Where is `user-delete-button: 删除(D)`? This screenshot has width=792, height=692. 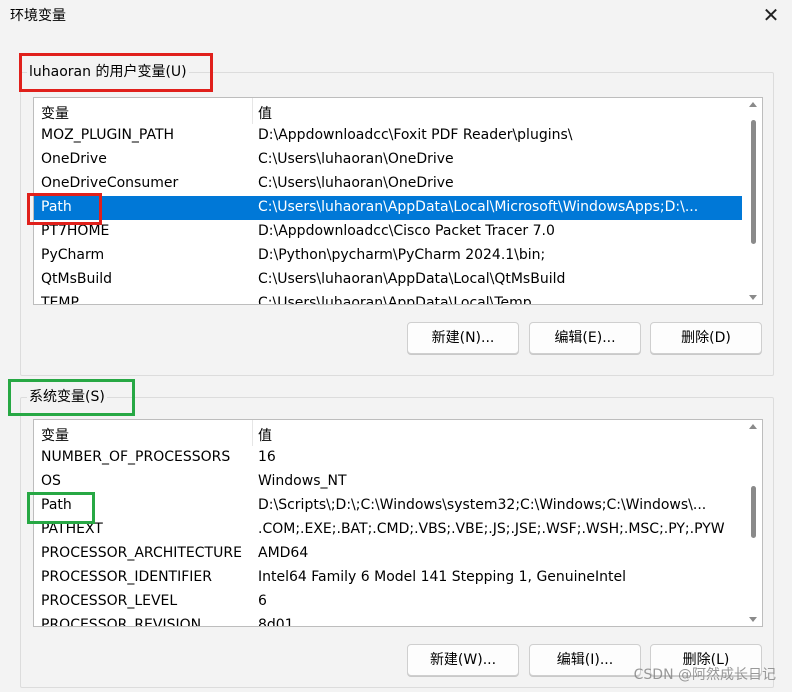
user-delete-button: 删除(D) is located at coordinates (706, 338).